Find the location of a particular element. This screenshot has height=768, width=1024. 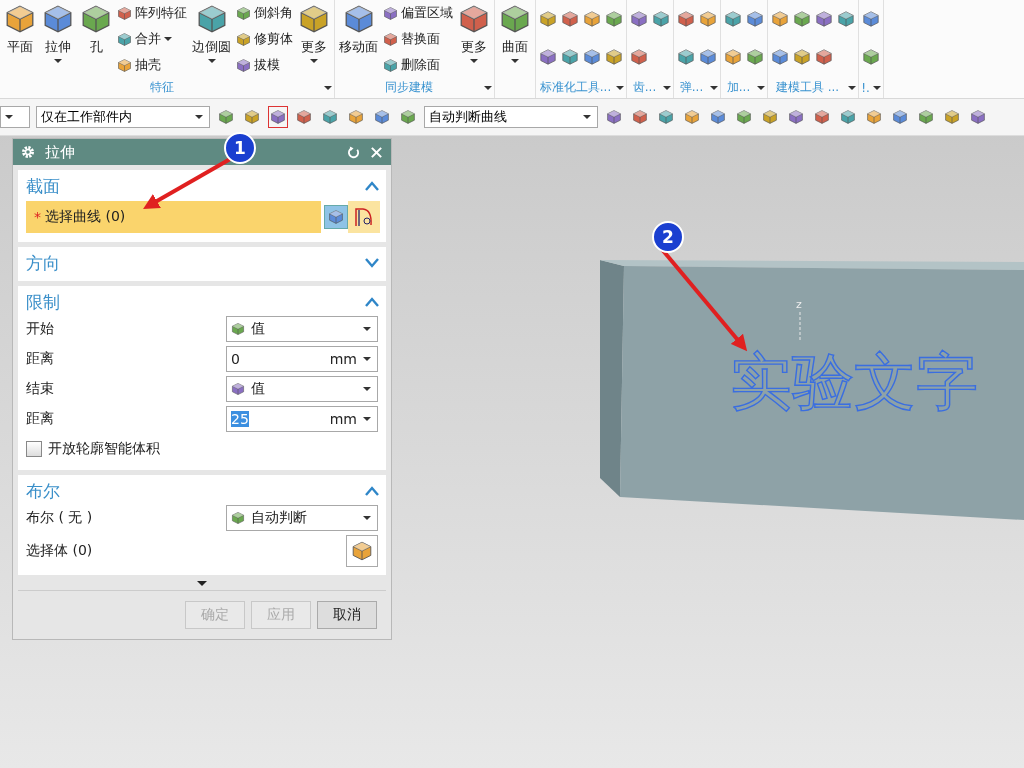

ribbon-button: 合并 is located at coordinates (152, 39).